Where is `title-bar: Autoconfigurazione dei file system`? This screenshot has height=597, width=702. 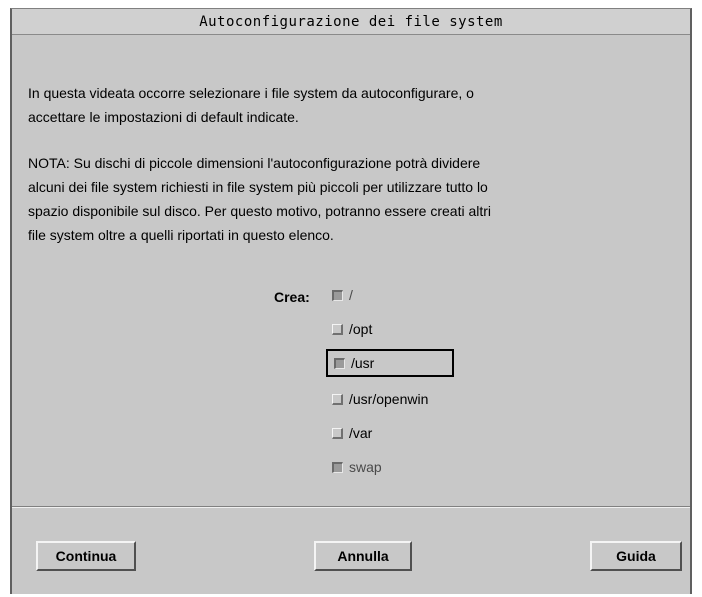
title-bar: Autoconfigurazione dei file system is located at coordinates (351, 22).